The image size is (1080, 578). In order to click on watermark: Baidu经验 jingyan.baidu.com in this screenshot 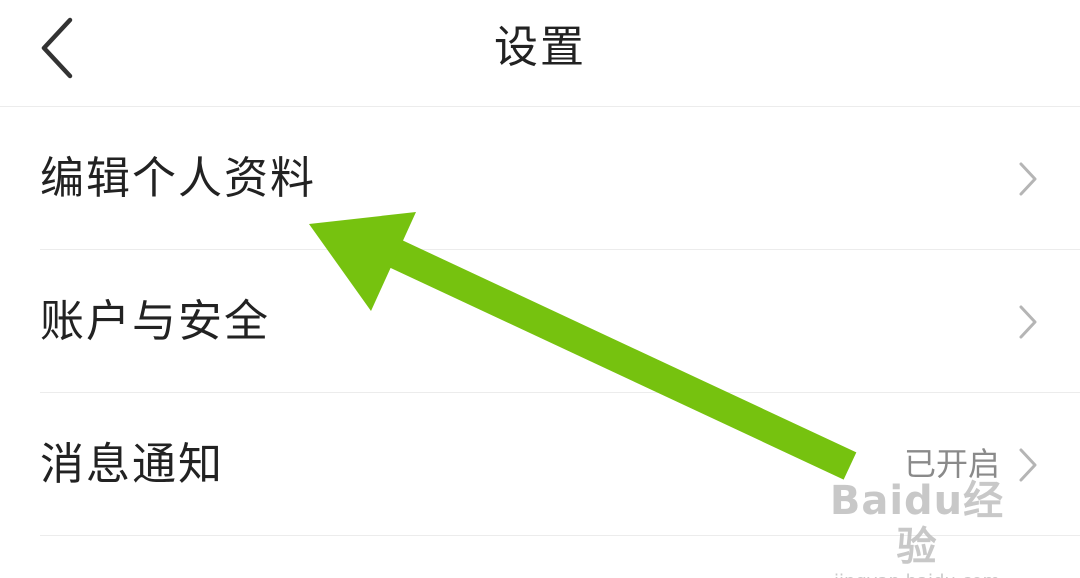, I will do `click(917, 528)`.